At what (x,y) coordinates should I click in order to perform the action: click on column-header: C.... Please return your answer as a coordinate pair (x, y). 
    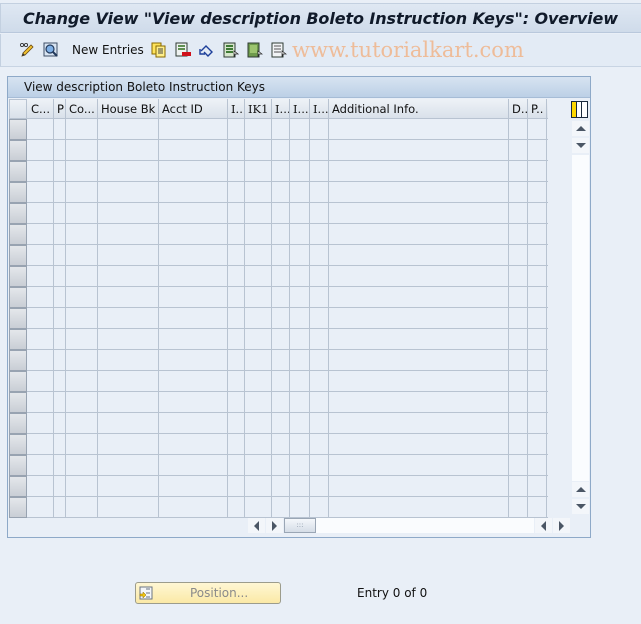
    Looking at the image, I should click on (41, 109).